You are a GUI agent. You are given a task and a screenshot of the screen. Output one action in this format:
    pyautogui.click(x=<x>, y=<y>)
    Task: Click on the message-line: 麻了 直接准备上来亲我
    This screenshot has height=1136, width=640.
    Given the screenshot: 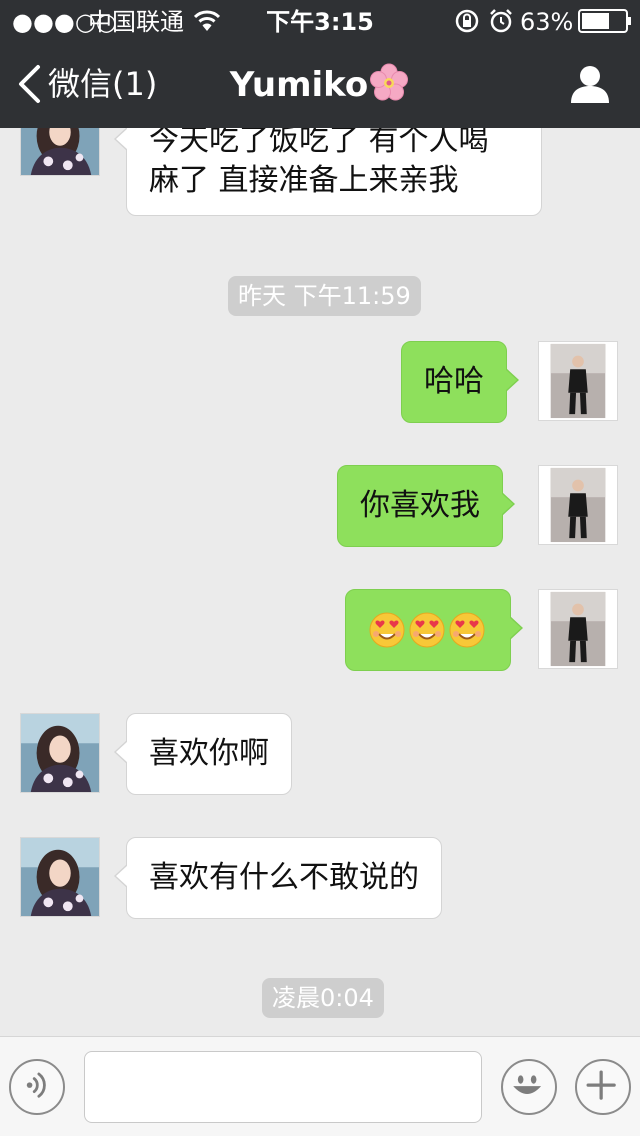 What is the action you would take?
    pyautogui.click(x=304, y=180)
    